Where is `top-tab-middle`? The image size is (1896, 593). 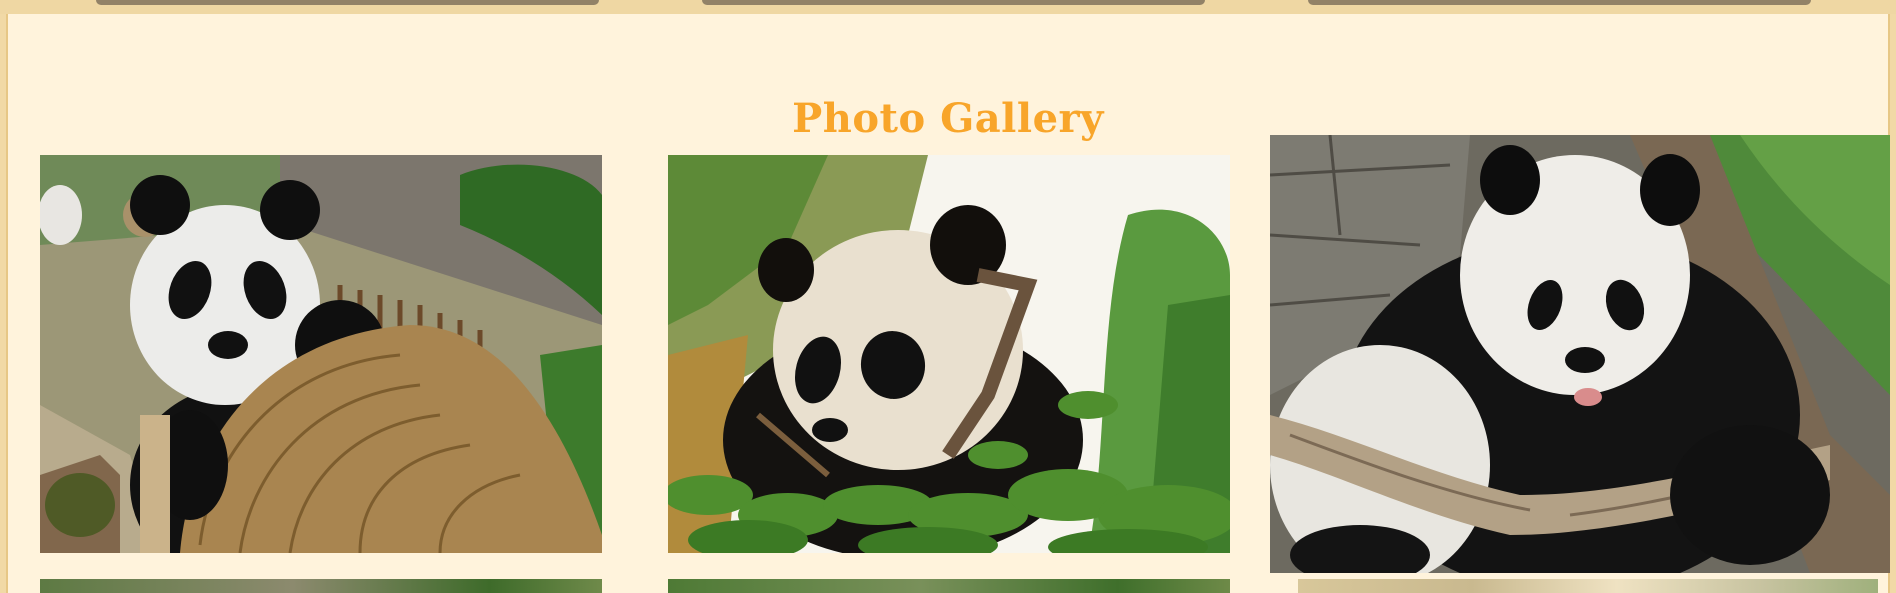 top-tab-middle is located at coordinates (953, 2).